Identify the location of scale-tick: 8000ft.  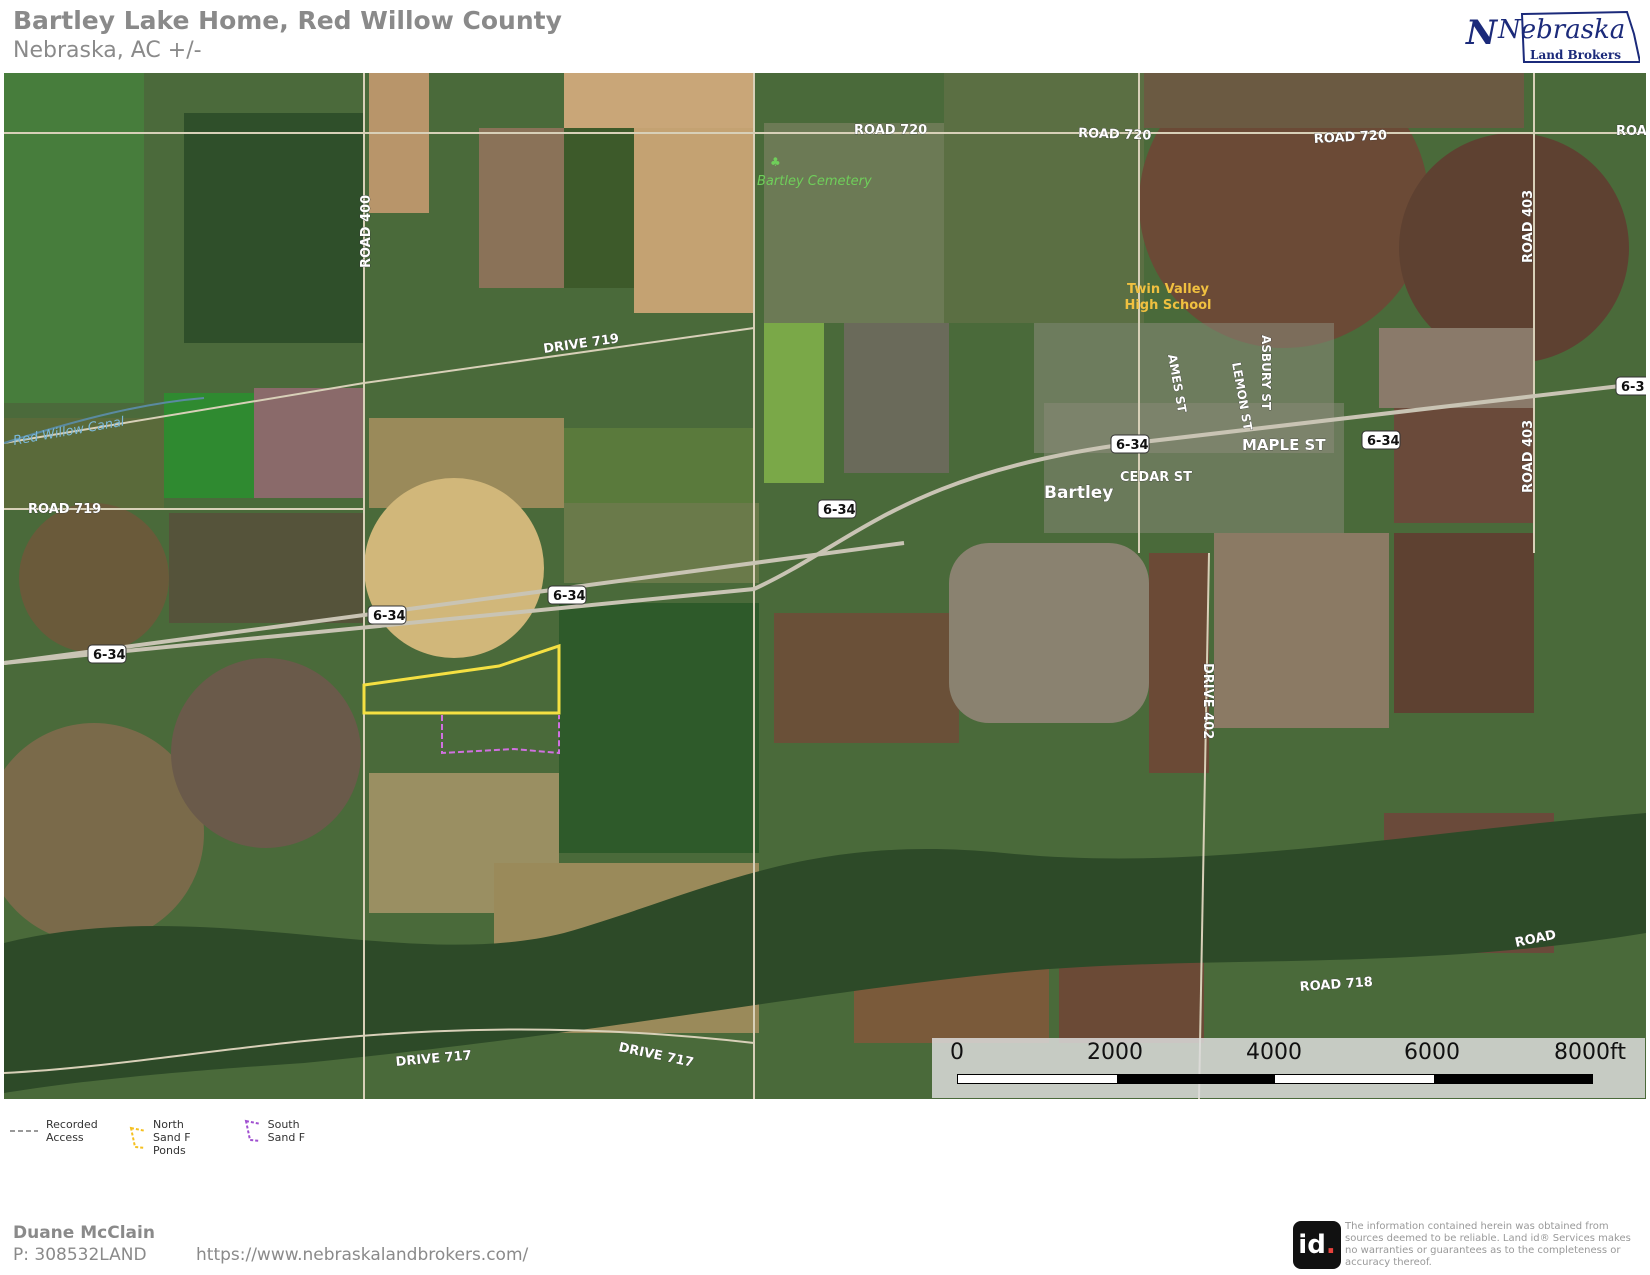
(1590, 1052).